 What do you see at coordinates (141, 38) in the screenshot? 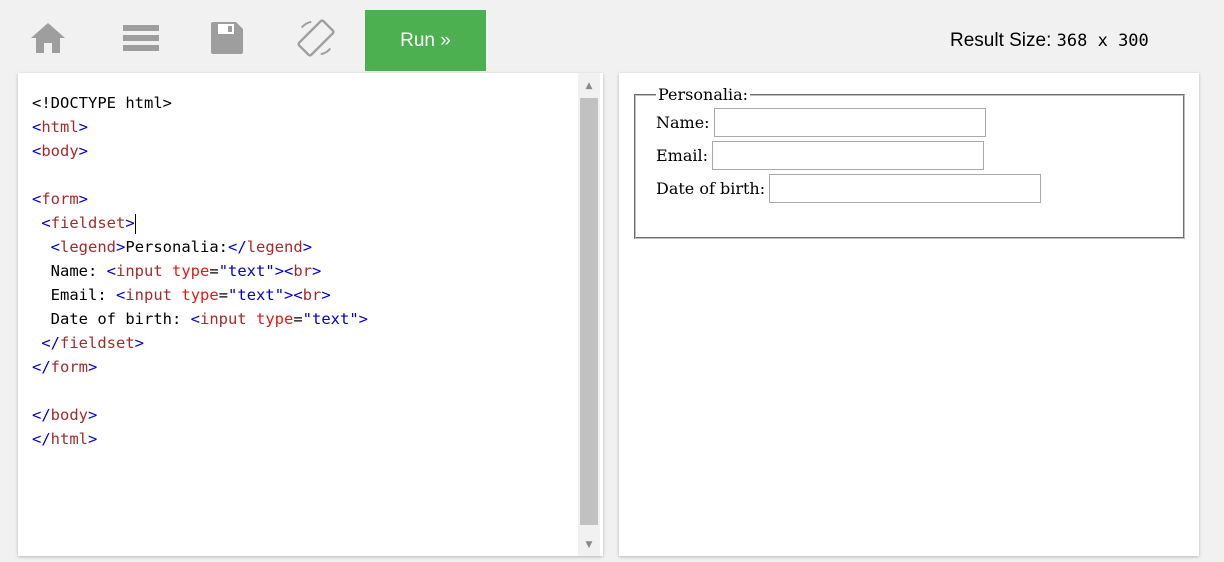
I see `menu-icon` at bounding box center [141, 38].